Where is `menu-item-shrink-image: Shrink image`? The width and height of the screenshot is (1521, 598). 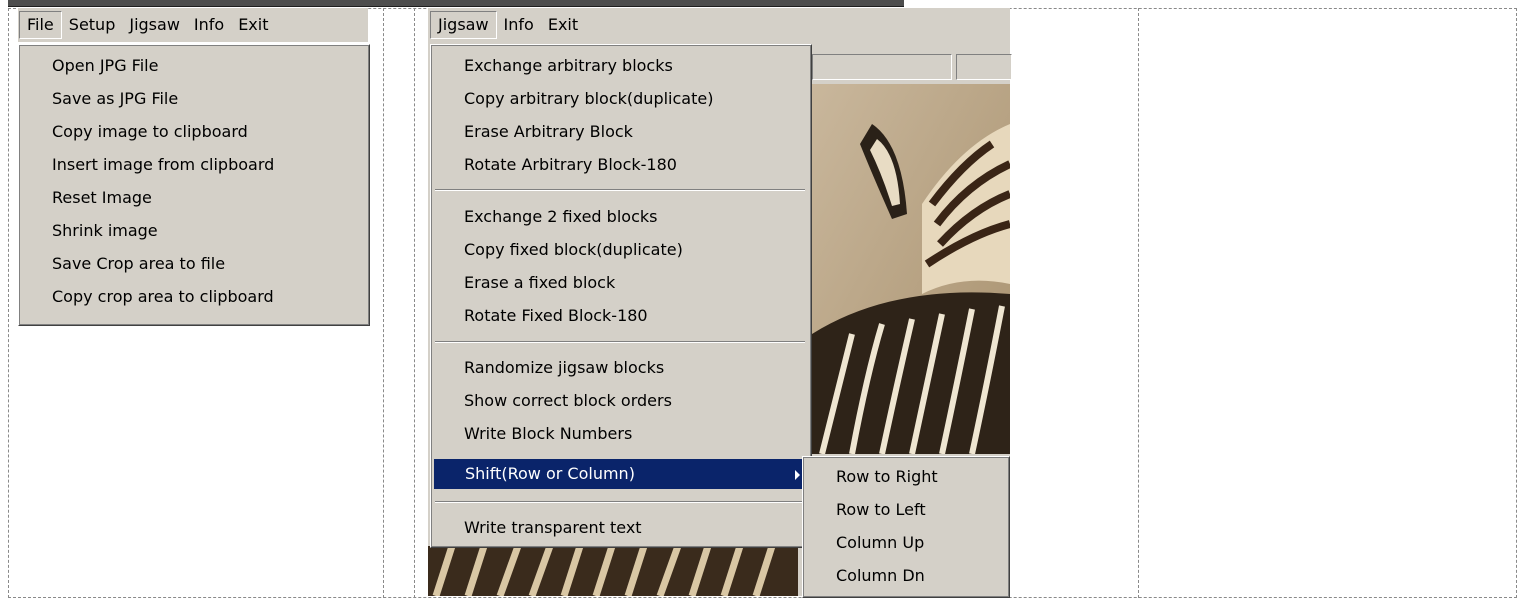 menu-item-shrink-image: Shrink image is located at coordinates (193, 230).